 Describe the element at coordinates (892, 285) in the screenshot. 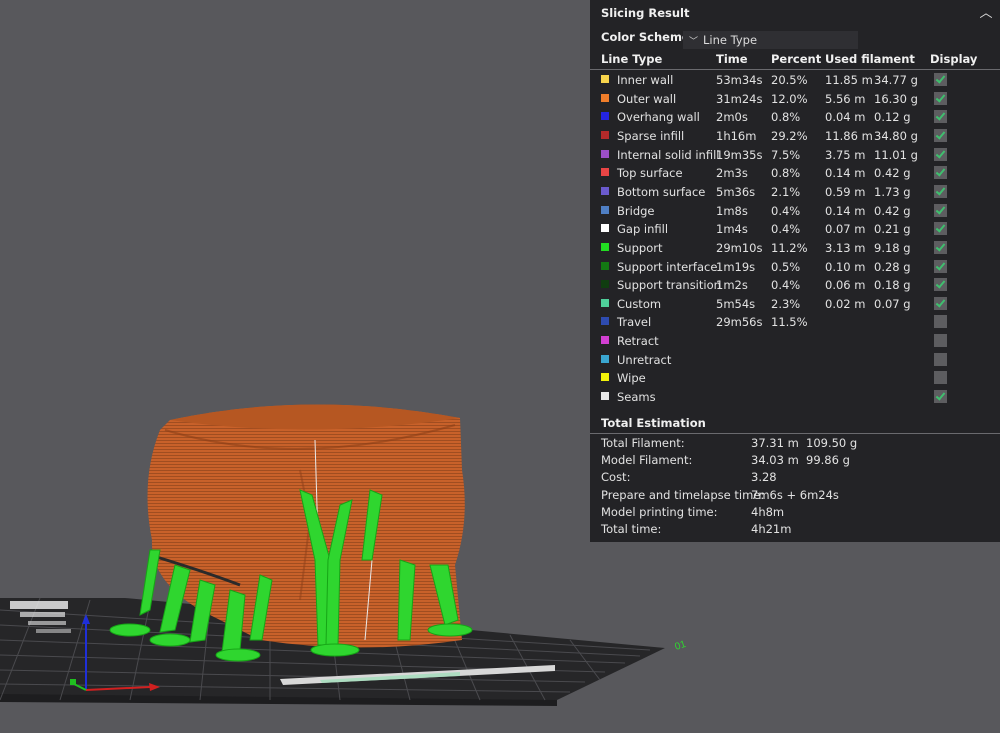

I see `filament-weight: 0.18 g` at that location.